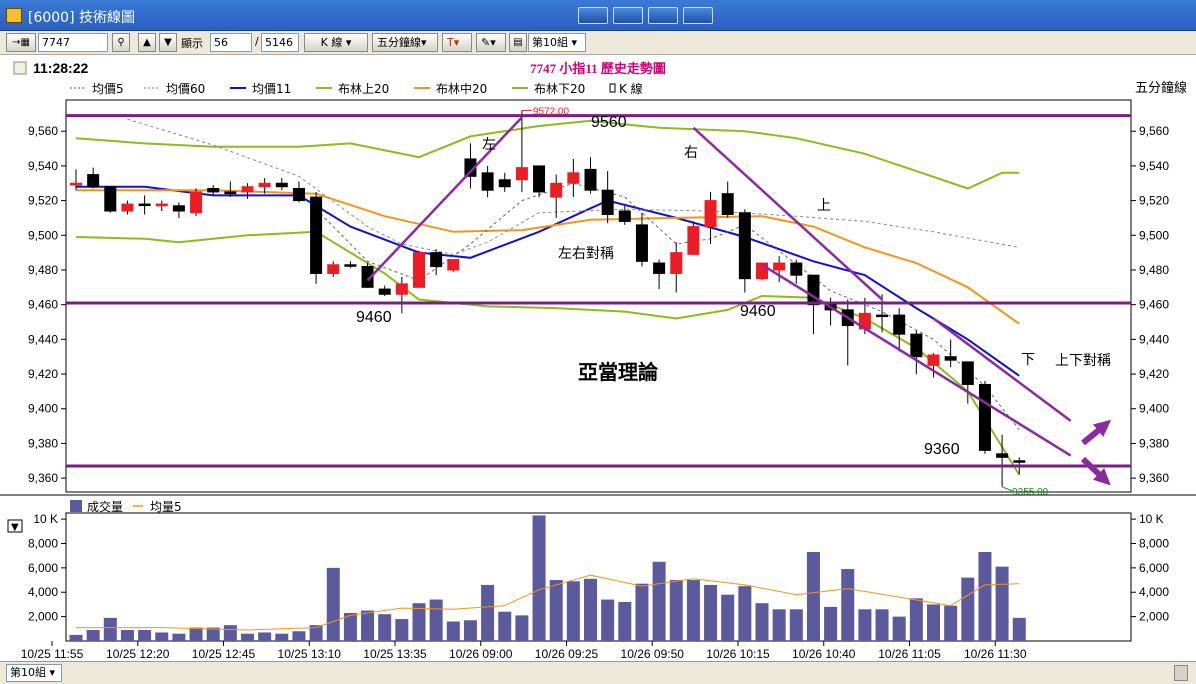  What do you see at coordinates (909, 654) in the screenshot?
I see `time-tick-label: 10/26 11:05` at bounding box center [909, 654].